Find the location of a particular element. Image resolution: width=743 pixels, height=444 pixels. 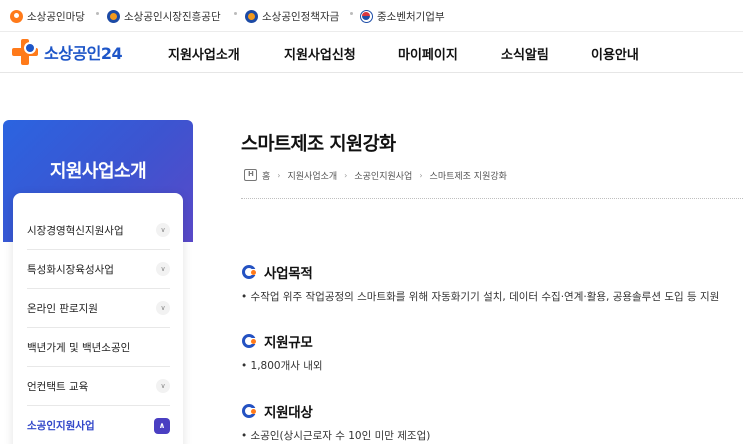

home-icon is located at coordinates (250, 175).